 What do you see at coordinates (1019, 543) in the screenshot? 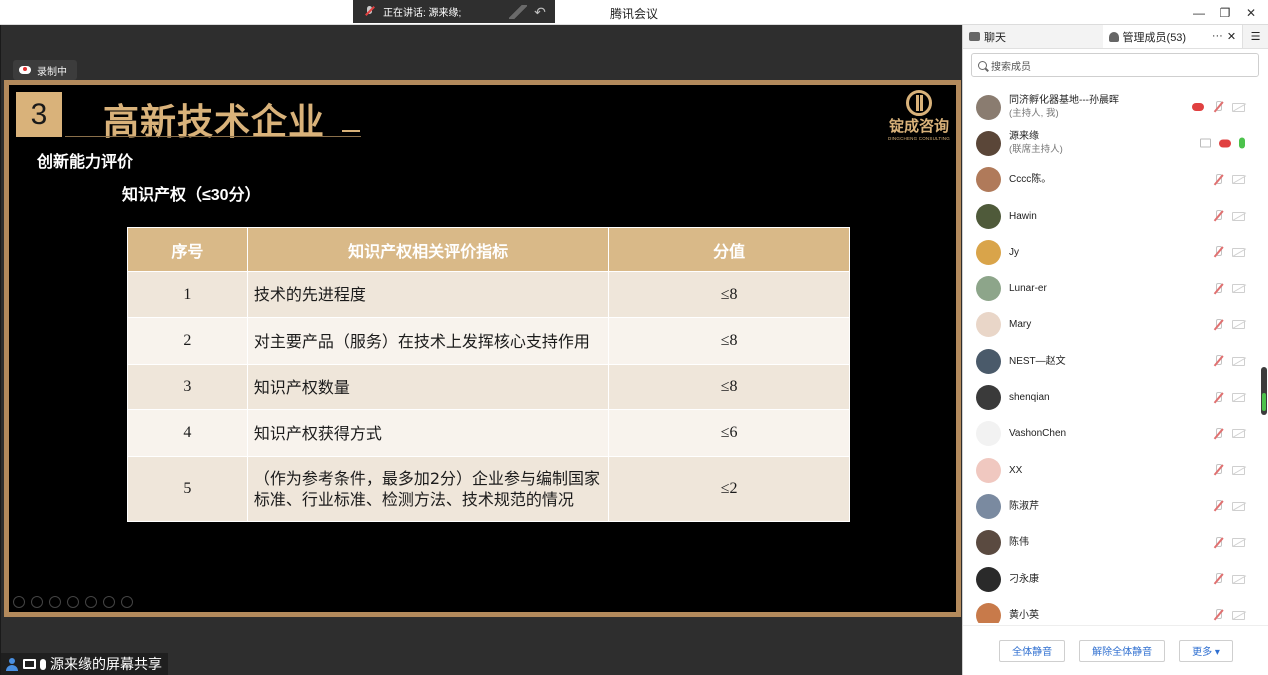
I see `member-name: 陈伟` at bounding box center [1019, 543].